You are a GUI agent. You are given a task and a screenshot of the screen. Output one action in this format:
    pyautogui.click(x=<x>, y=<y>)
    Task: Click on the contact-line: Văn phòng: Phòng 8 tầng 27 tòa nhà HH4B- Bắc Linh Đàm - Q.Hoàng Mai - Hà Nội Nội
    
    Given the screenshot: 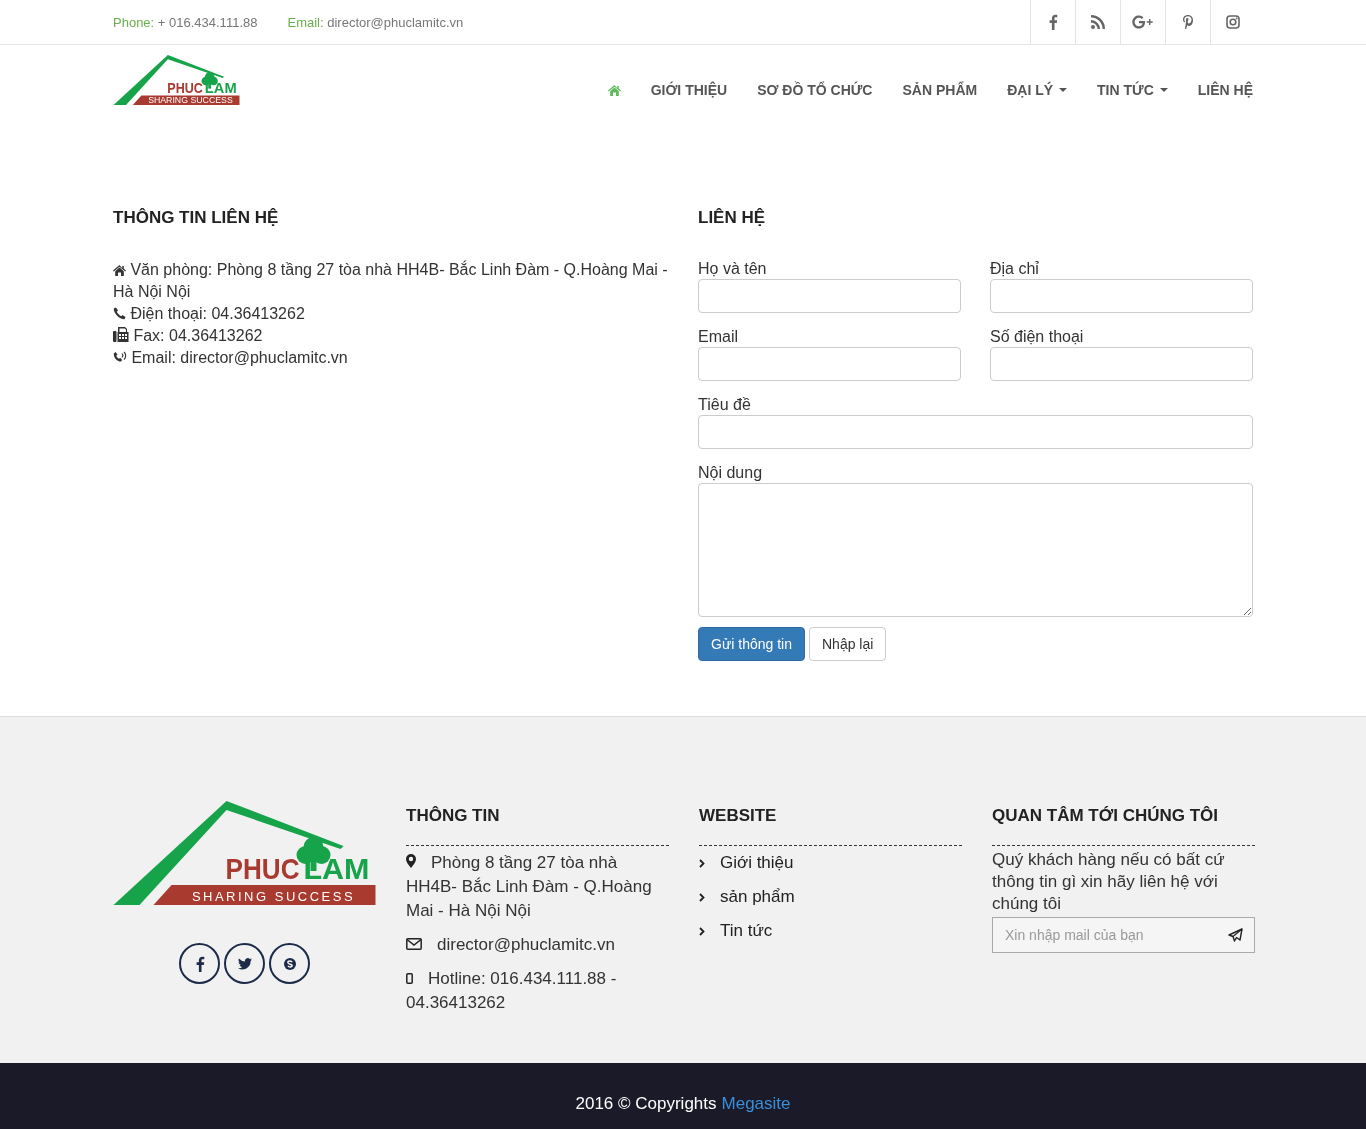 What is the action you would take?
    pyautogui.click(x=390, y=281)
    